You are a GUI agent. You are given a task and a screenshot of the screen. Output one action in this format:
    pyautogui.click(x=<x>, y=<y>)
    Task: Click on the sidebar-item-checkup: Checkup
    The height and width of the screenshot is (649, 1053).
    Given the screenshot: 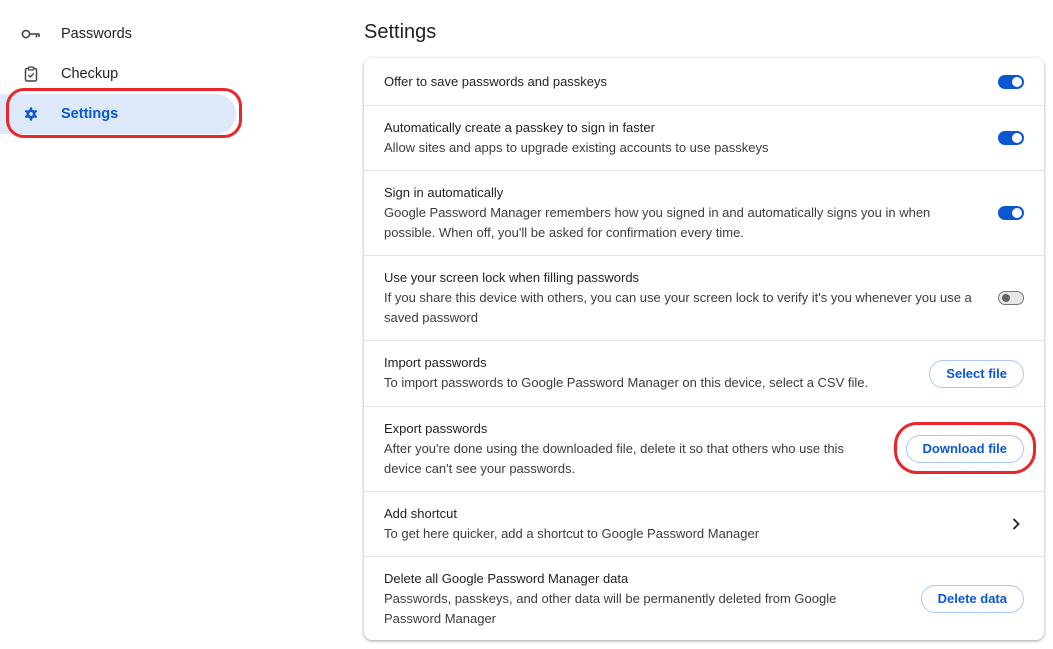 What is the action you would take?
    pyautogui.click(x=118, y=74)
    